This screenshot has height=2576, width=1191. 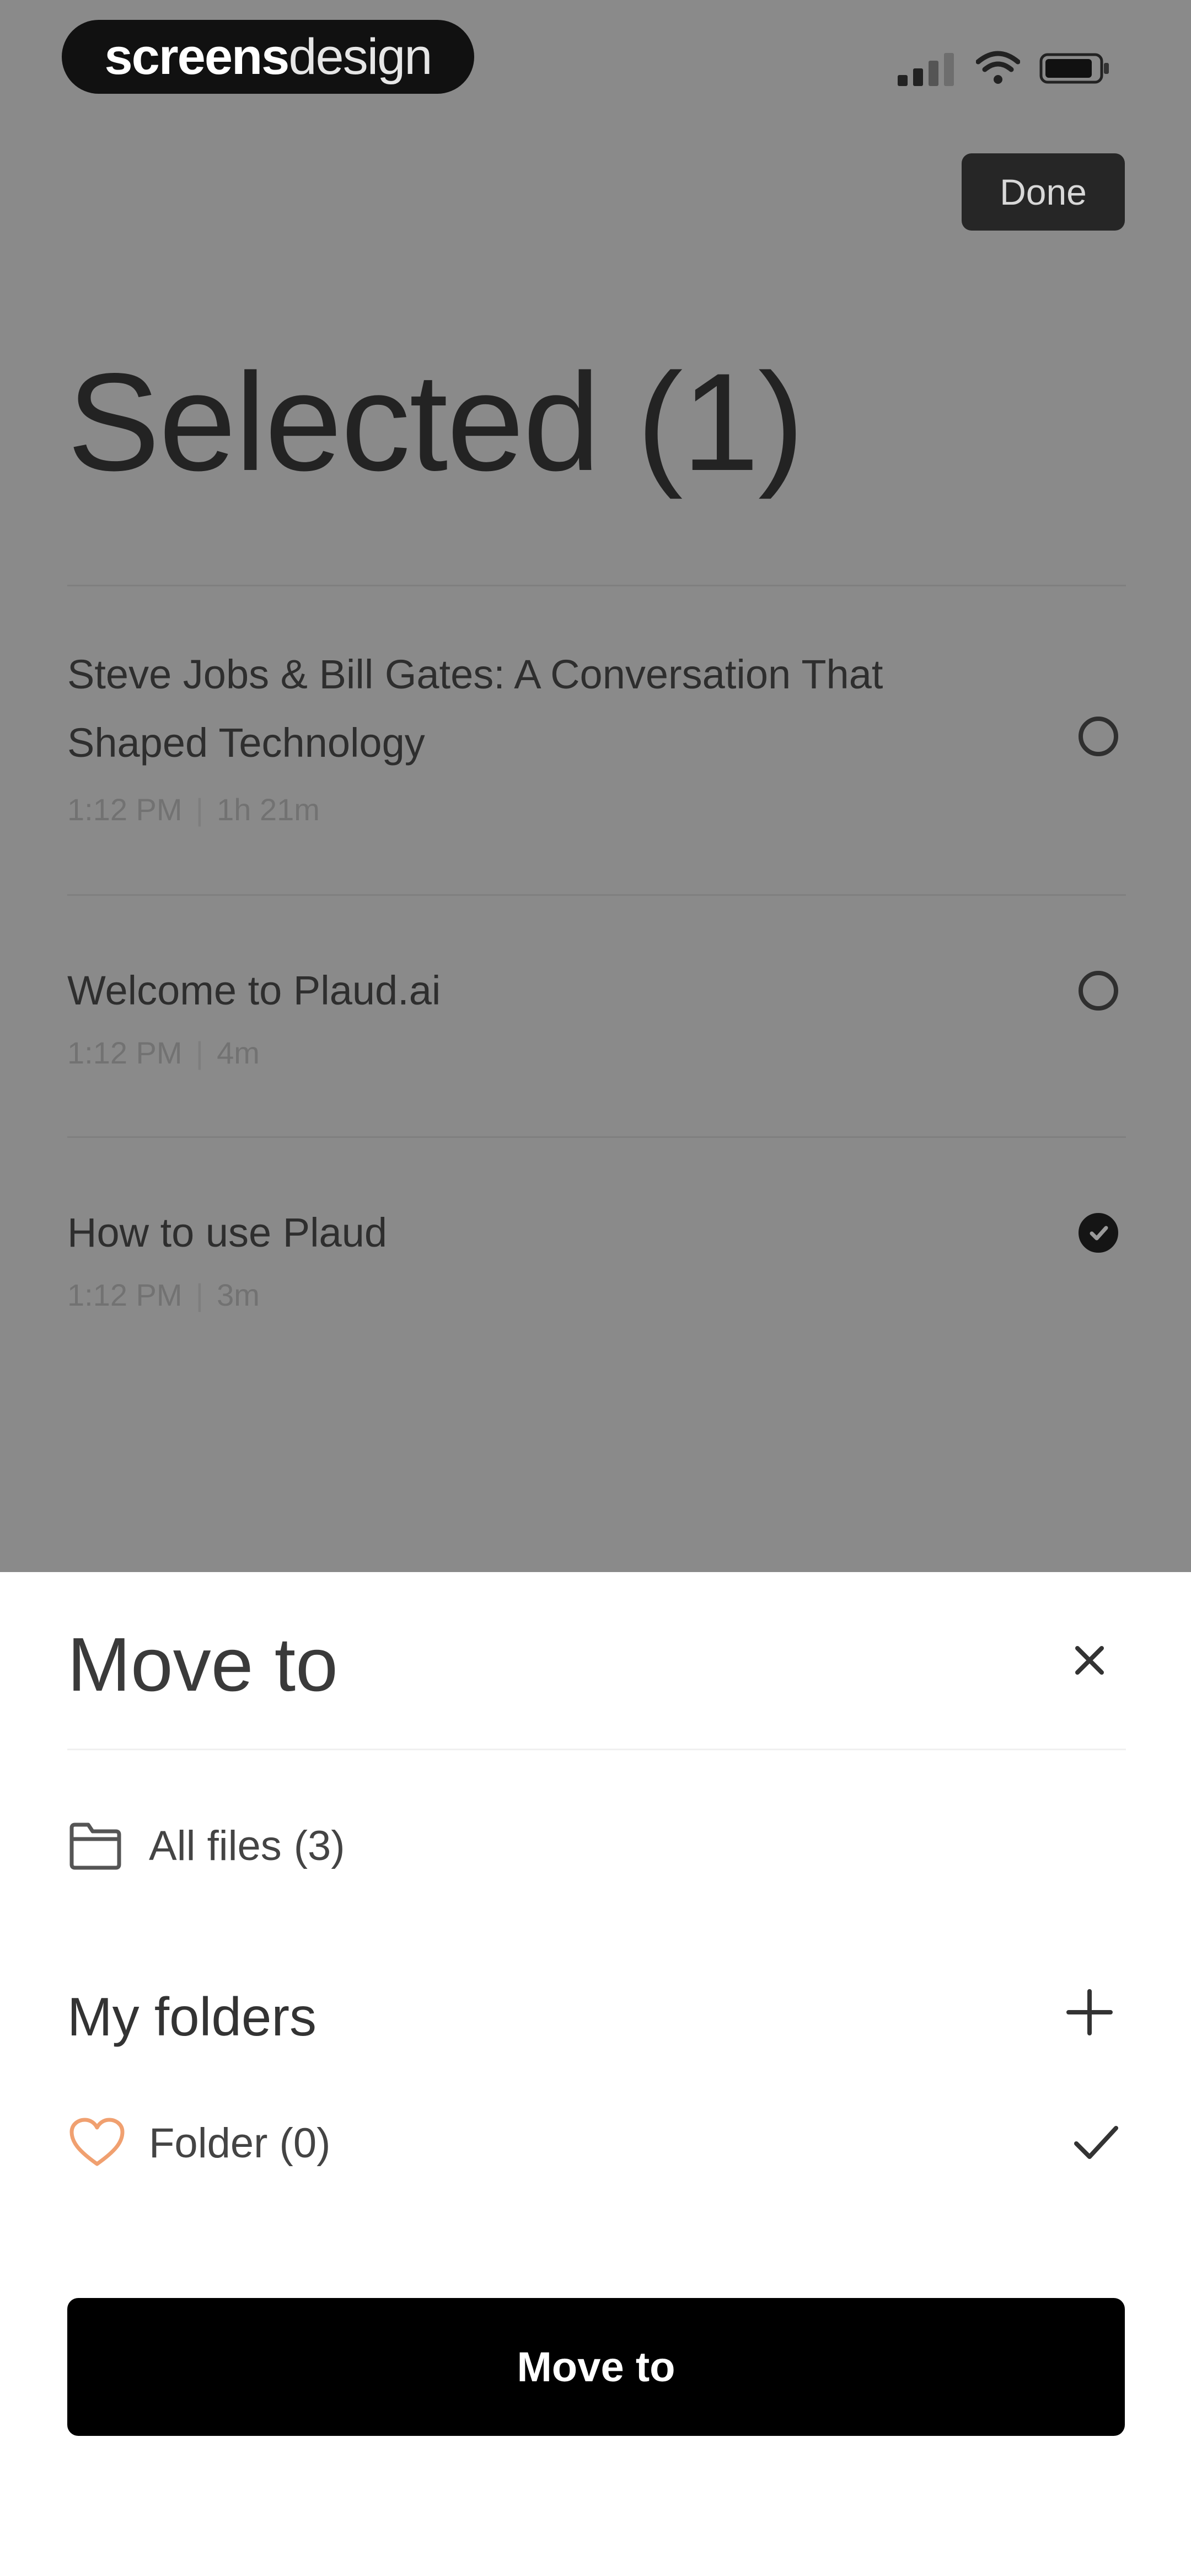 I want to click on close-icon, so click(x=1089, y=1660).